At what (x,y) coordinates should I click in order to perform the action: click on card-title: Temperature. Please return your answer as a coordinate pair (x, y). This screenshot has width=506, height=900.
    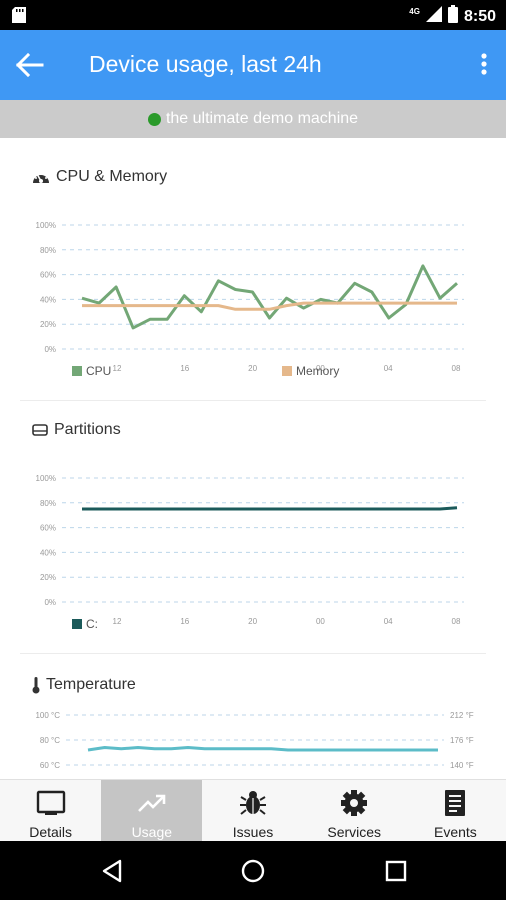
    Looking at the image, I should click on (84, 685).